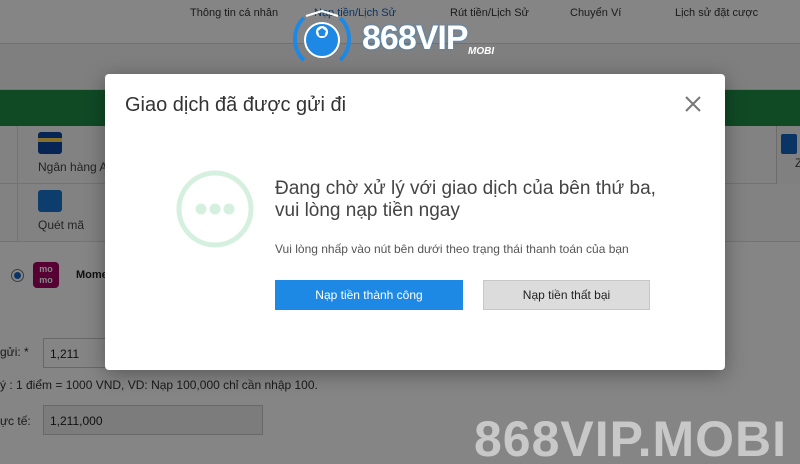 The width and height of the screenshot is (800, 464). What do you see at coordinates (481, 51) in the screenshot?
I see `brand-suffix: MOBI` at bounding box center [481, 51].